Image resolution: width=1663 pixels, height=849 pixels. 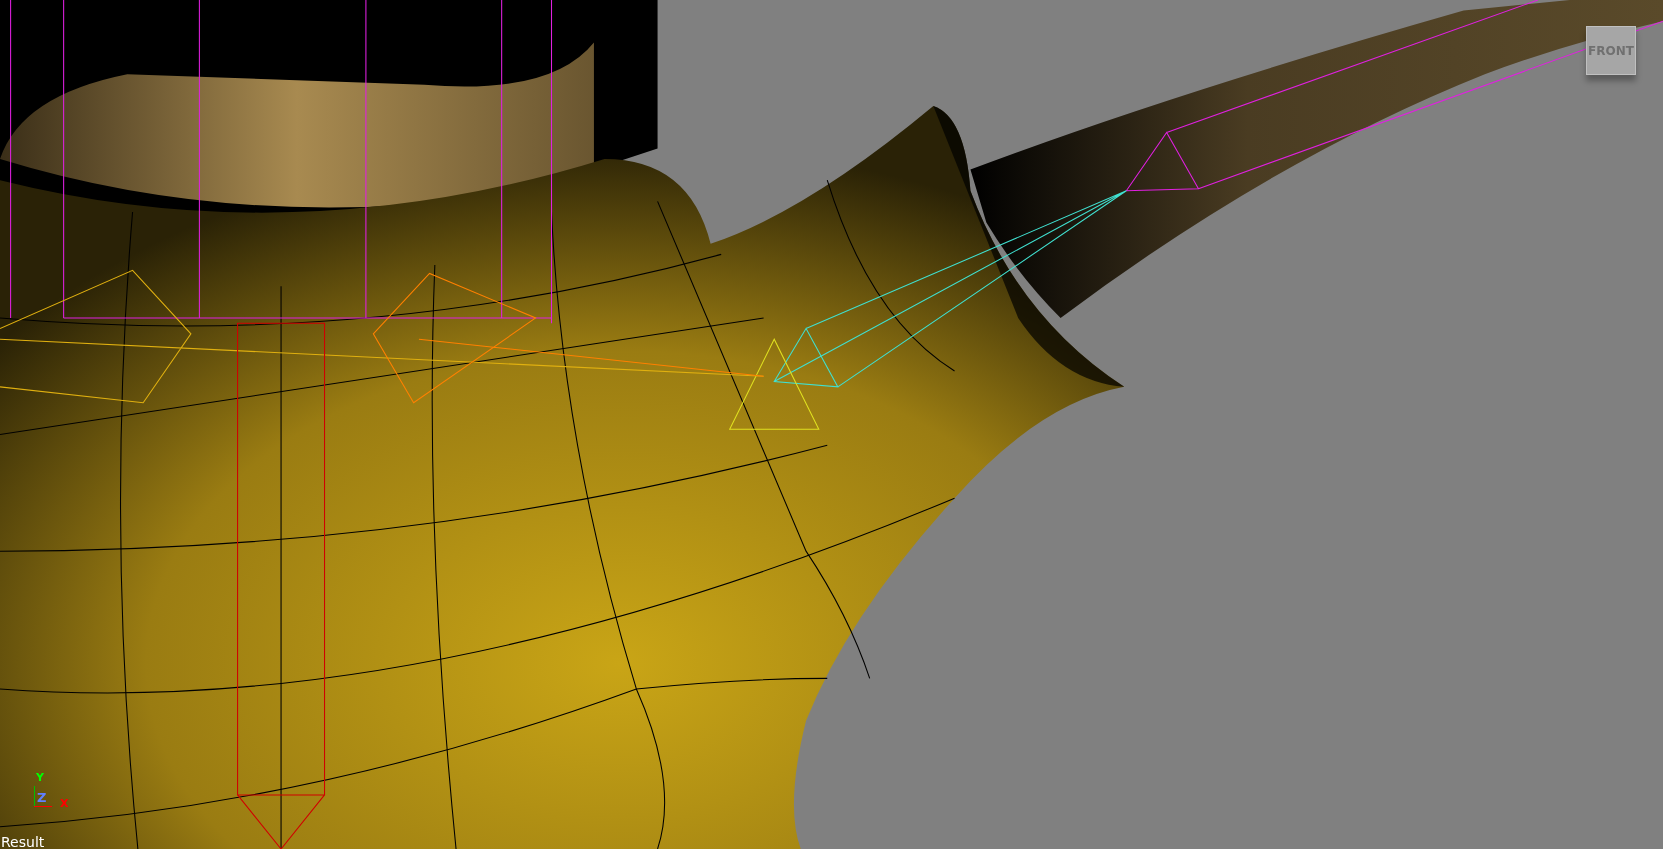 What do you see at coordinates (42, 797) in the screenshot?
I see `z-axis-label: Z` at bounding box center [42, 797].